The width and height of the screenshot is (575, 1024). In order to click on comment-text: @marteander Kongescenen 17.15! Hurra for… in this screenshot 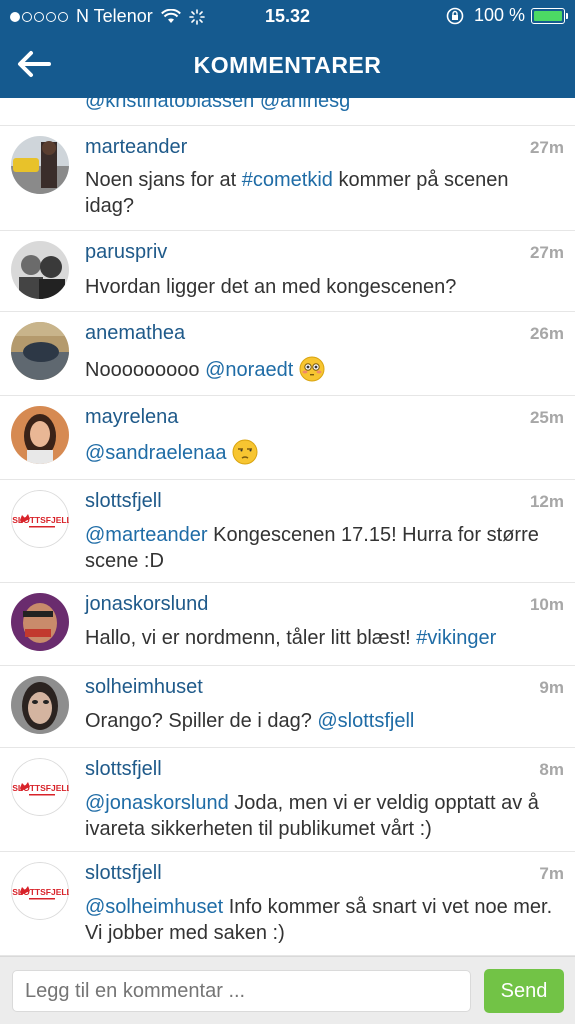, I will do `click(324, 548)`.